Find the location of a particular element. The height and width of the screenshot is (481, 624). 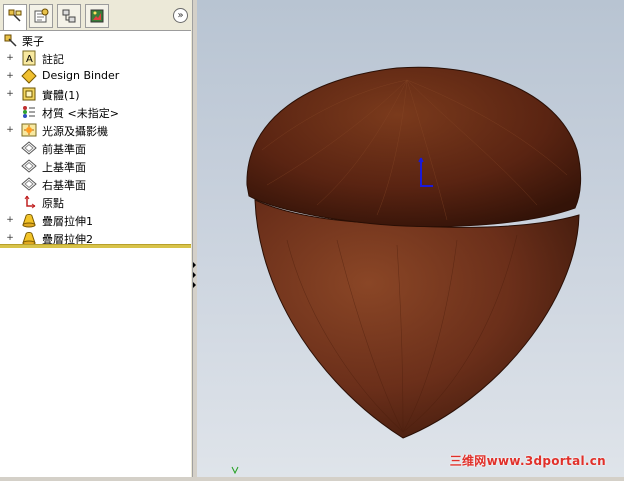

display-icon is located at coordinates (97, 16).